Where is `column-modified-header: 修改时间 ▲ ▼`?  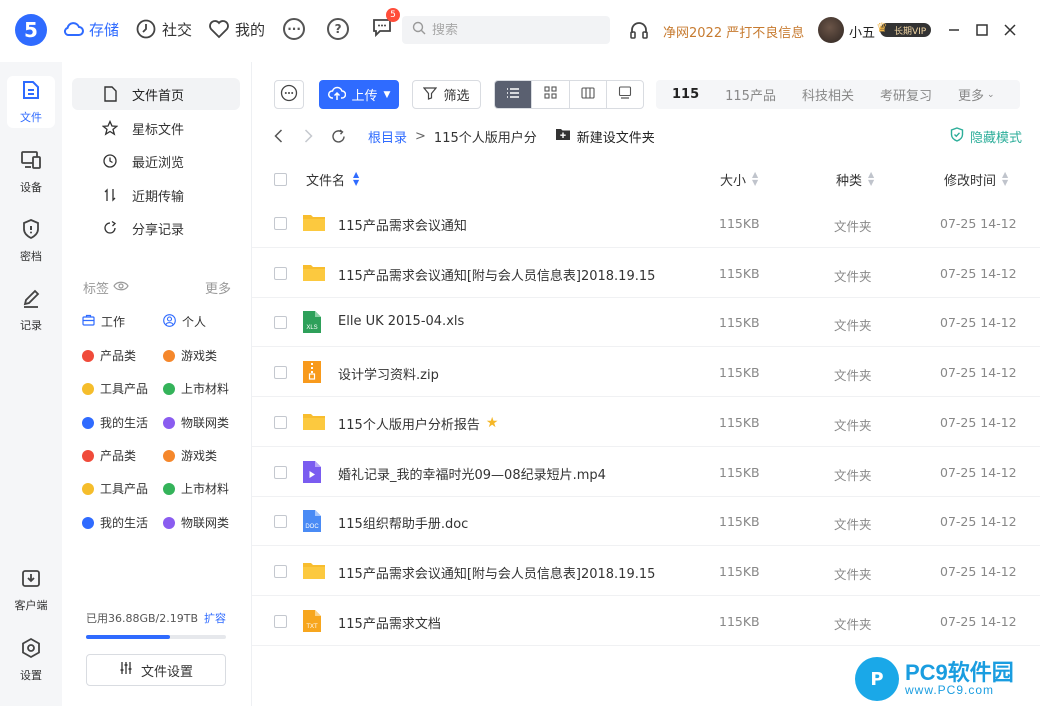
column-modified-header: 修改时间 ▲ ▼ is located at coordinates (976, 179).